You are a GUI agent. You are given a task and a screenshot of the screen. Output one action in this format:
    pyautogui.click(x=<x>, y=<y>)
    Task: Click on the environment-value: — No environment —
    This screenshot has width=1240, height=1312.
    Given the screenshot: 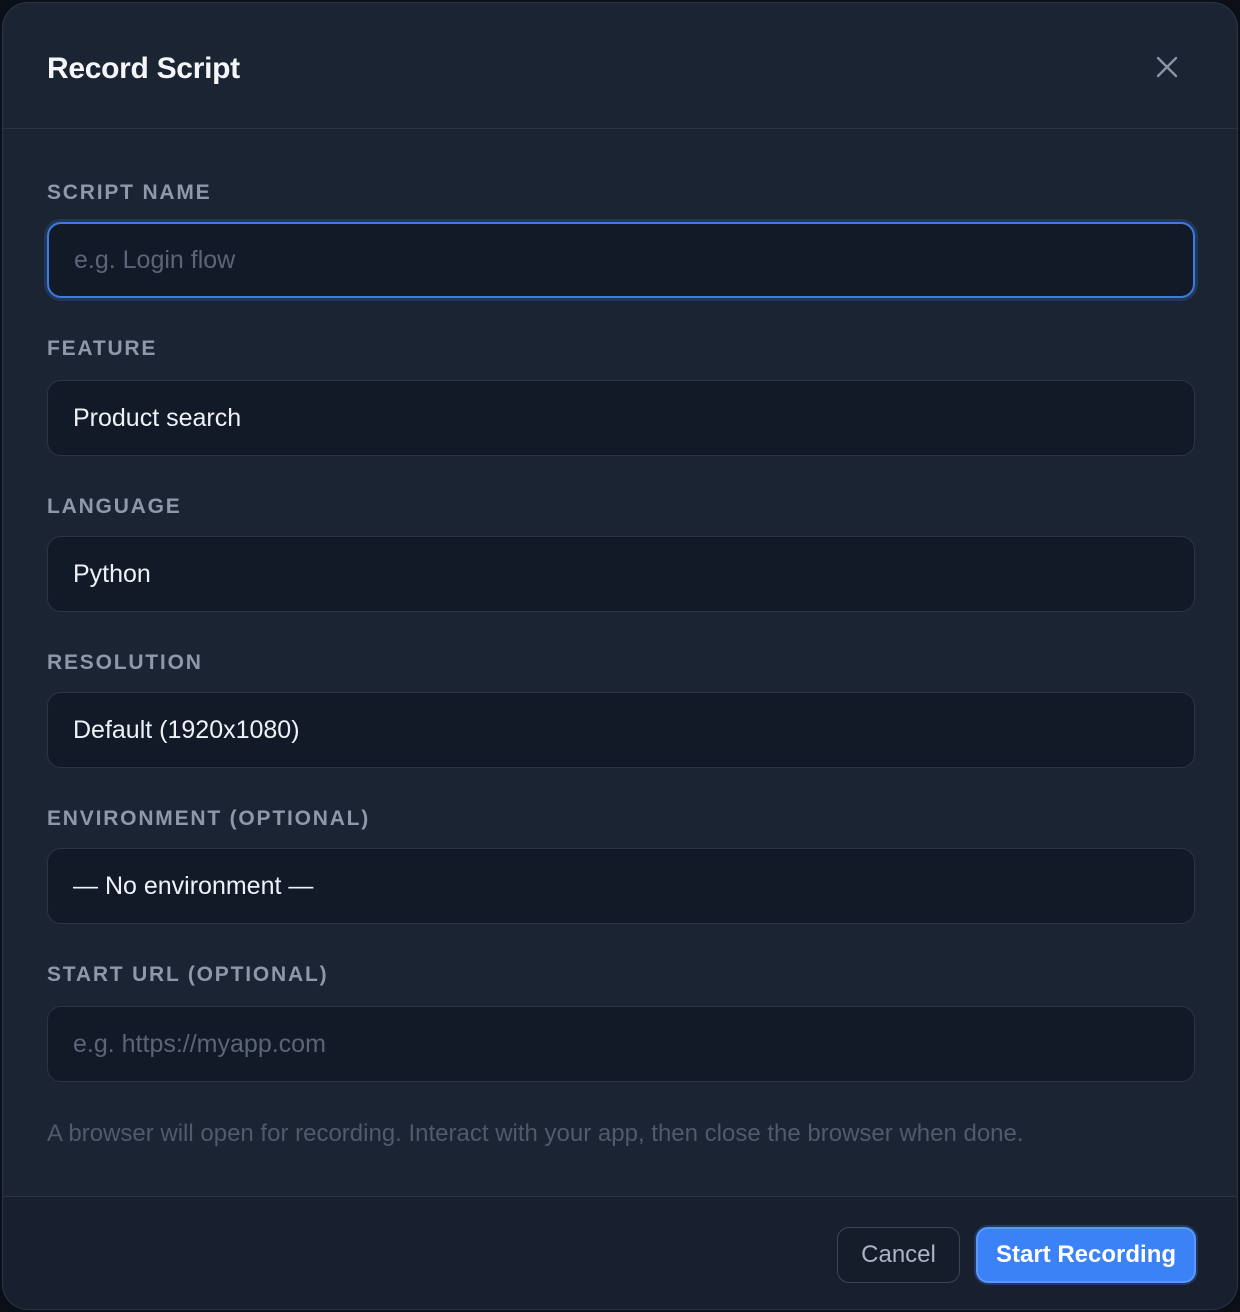 What is the action you would take?
    pyautogui.click(x=193, y=885)
    